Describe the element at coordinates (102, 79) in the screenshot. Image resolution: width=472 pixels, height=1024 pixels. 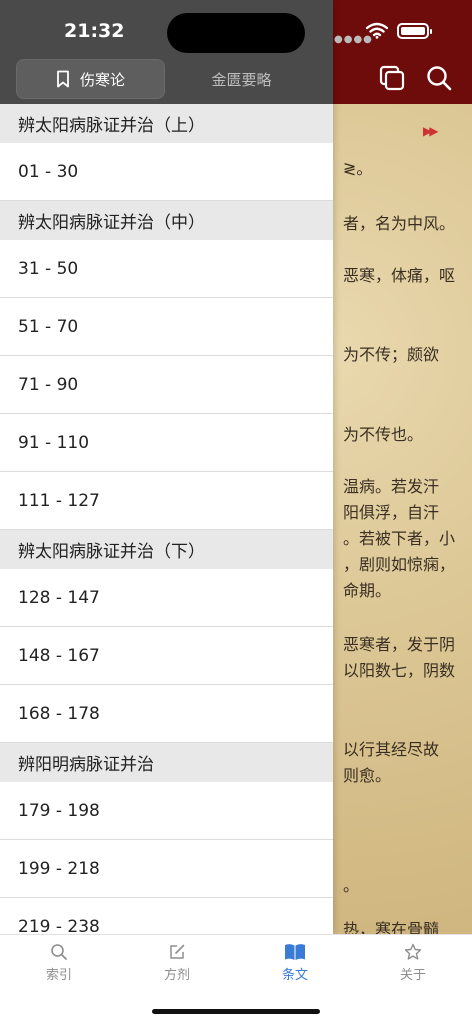
I see `segment-label: 伤寒论` at that location.